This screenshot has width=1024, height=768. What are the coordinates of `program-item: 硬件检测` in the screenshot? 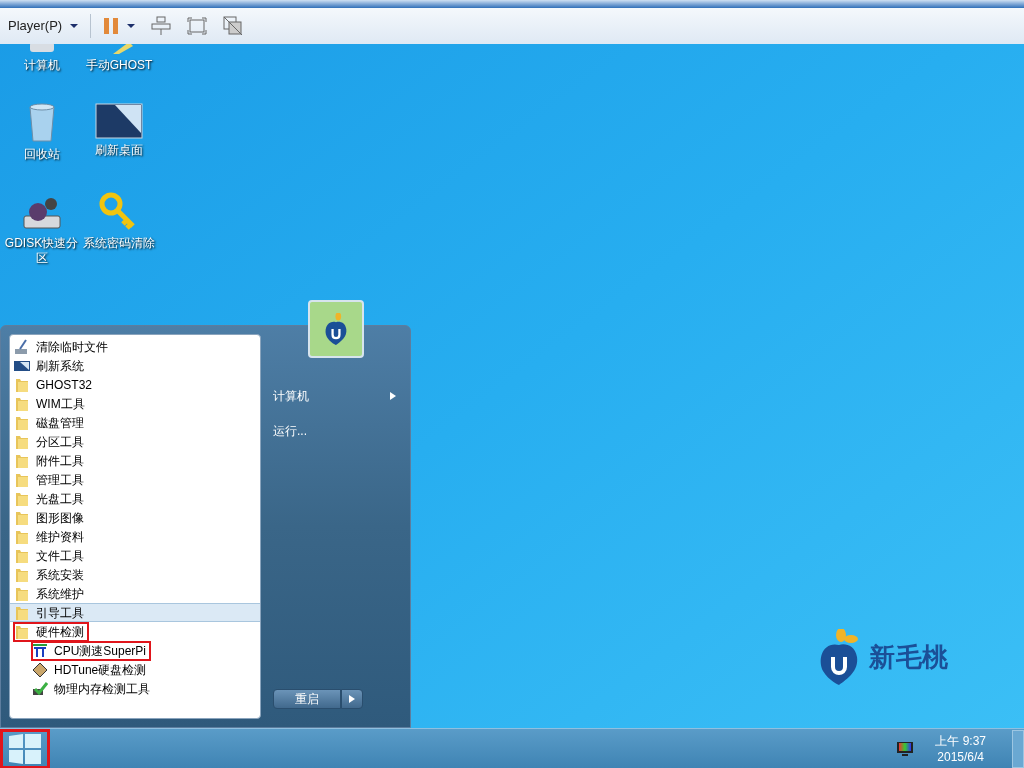 It's located at (135, 631).